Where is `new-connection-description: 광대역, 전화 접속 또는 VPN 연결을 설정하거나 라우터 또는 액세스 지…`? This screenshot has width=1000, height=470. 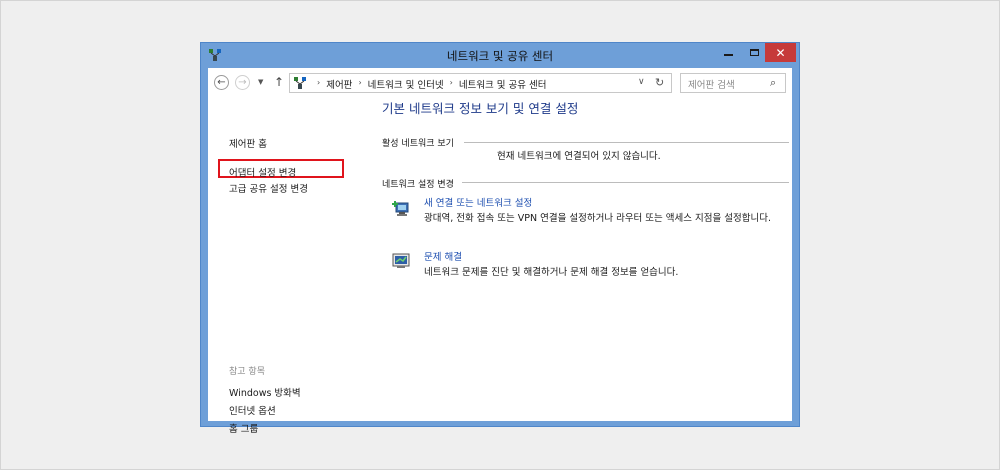 new-connection-description: 광대역, 전화 접속 또는 VPN 연결을 설정하거나 라우터 또는 액세스 지… is located at coordinates (598, 218).